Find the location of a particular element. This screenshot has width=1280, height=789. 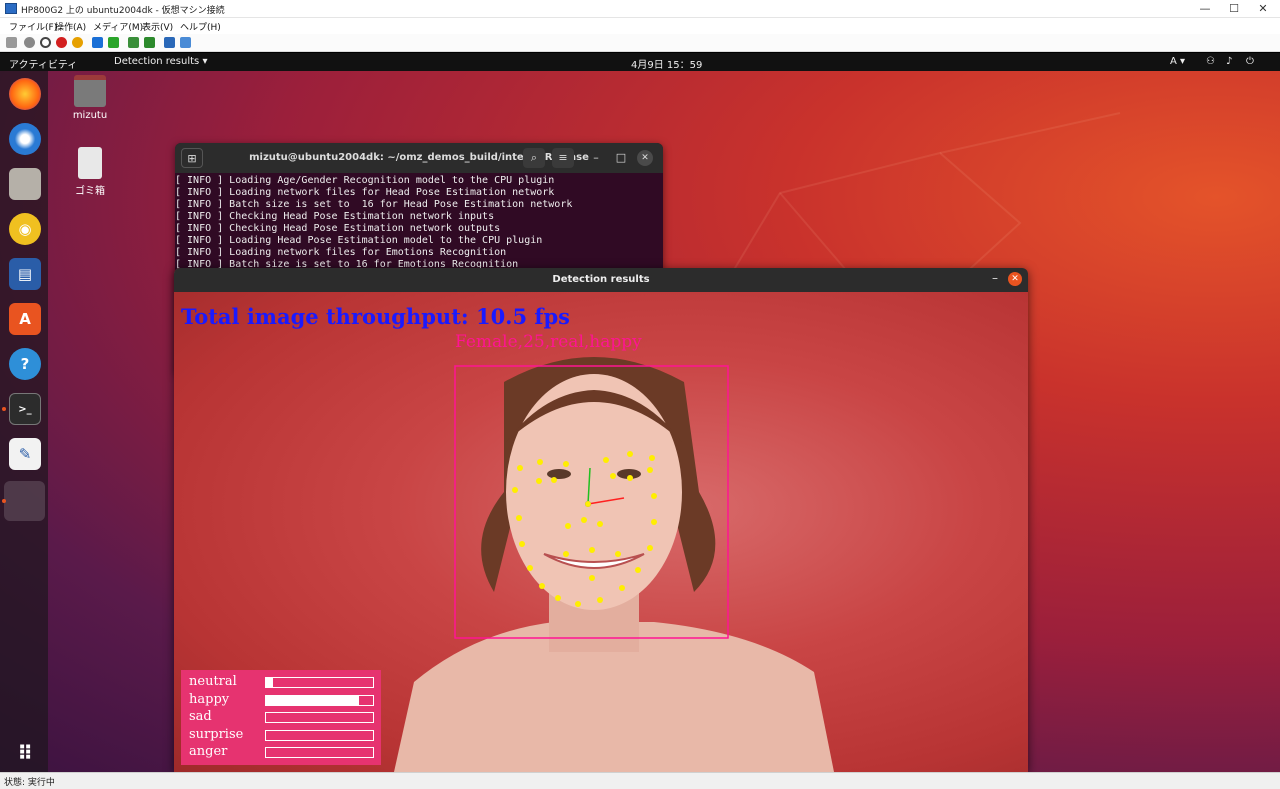

stop-icon is located at coordinates (45, 42).